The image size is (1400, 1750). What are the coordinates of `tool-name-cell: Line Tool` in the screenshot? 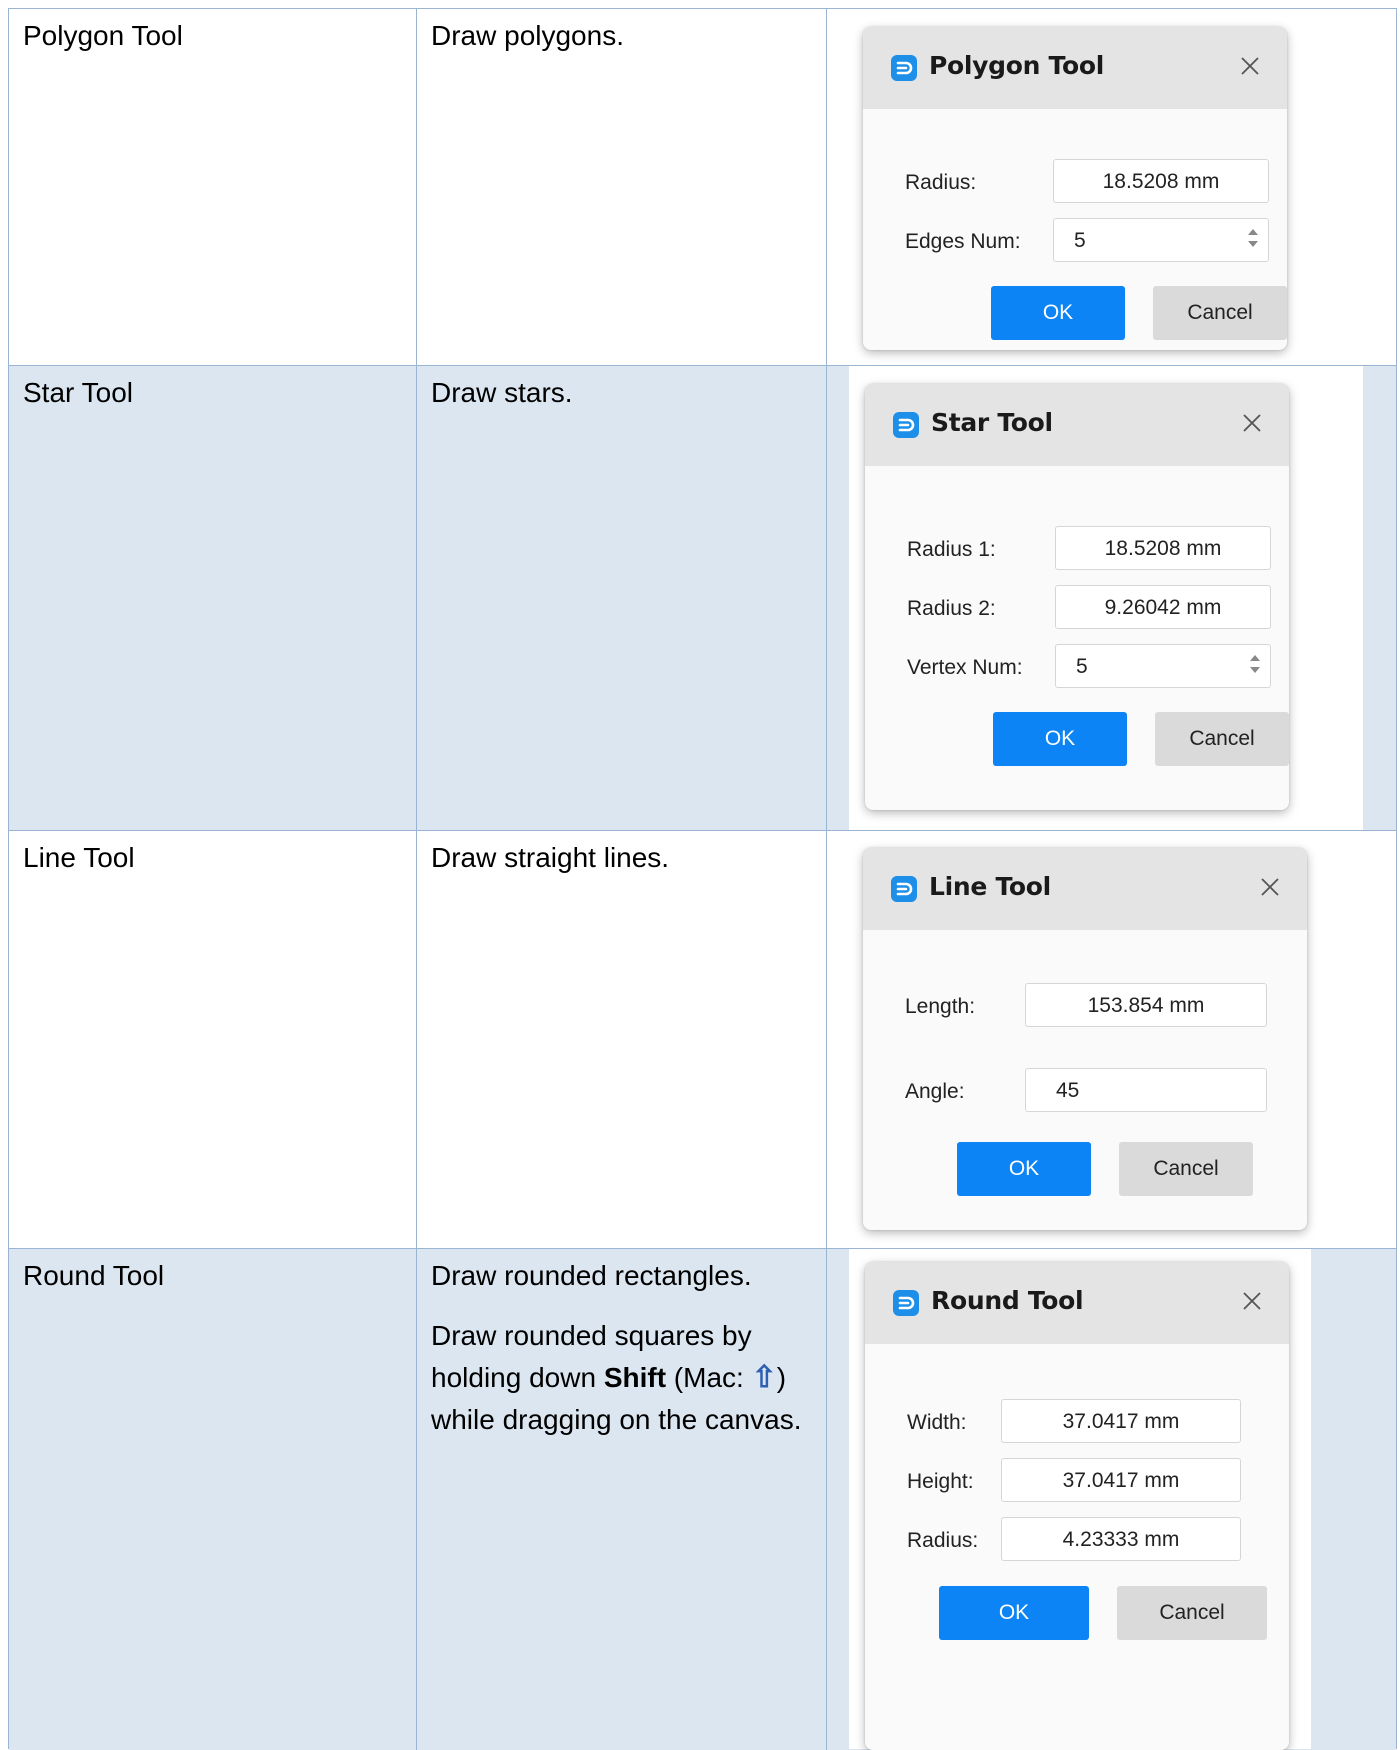 It's located at (213, 1039).